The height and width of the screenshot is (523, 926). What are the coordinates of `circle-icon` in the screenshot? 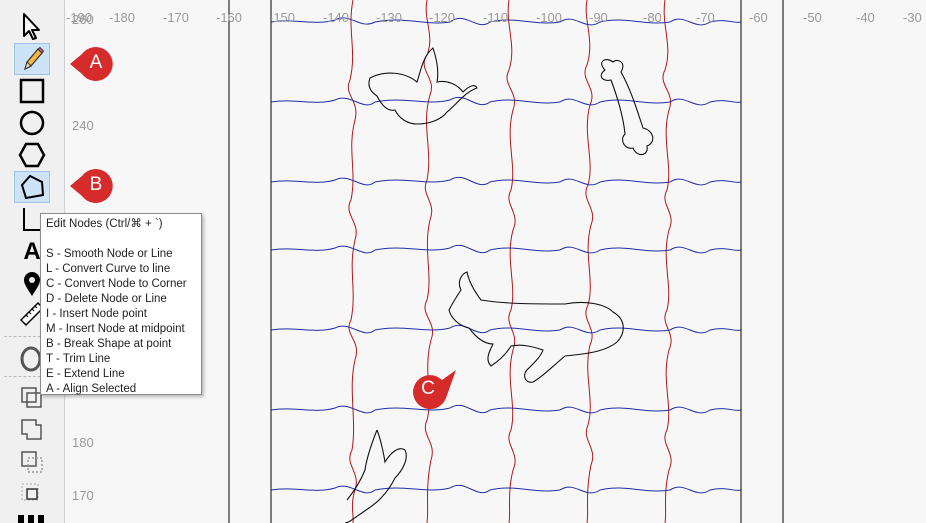 It's located at (32, 123).